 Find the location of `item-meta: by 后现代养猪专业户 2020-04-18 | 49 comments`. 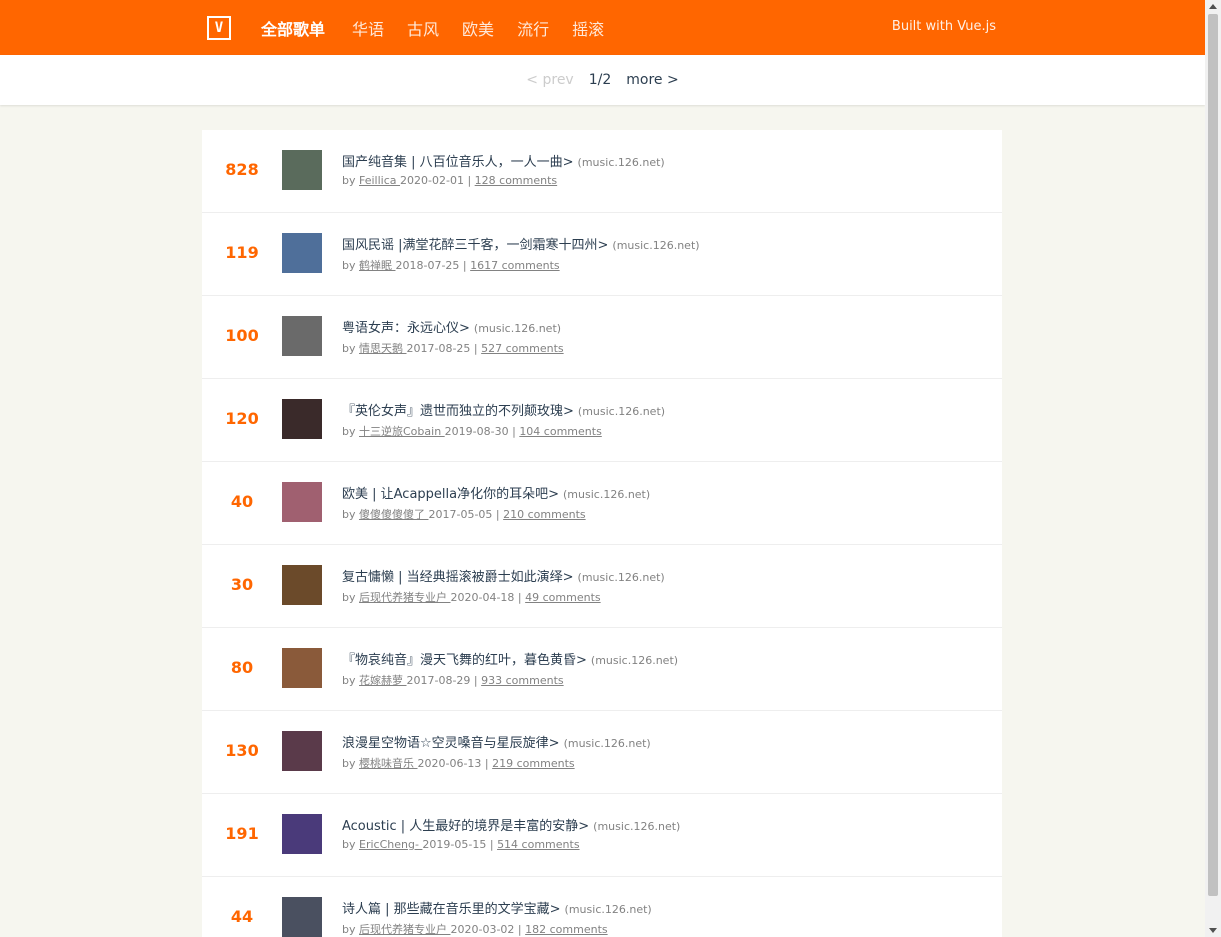

item-meta: by 后现代养猪专业户 2020-04-18 | 49 comments is located at coordinates (471, 597).